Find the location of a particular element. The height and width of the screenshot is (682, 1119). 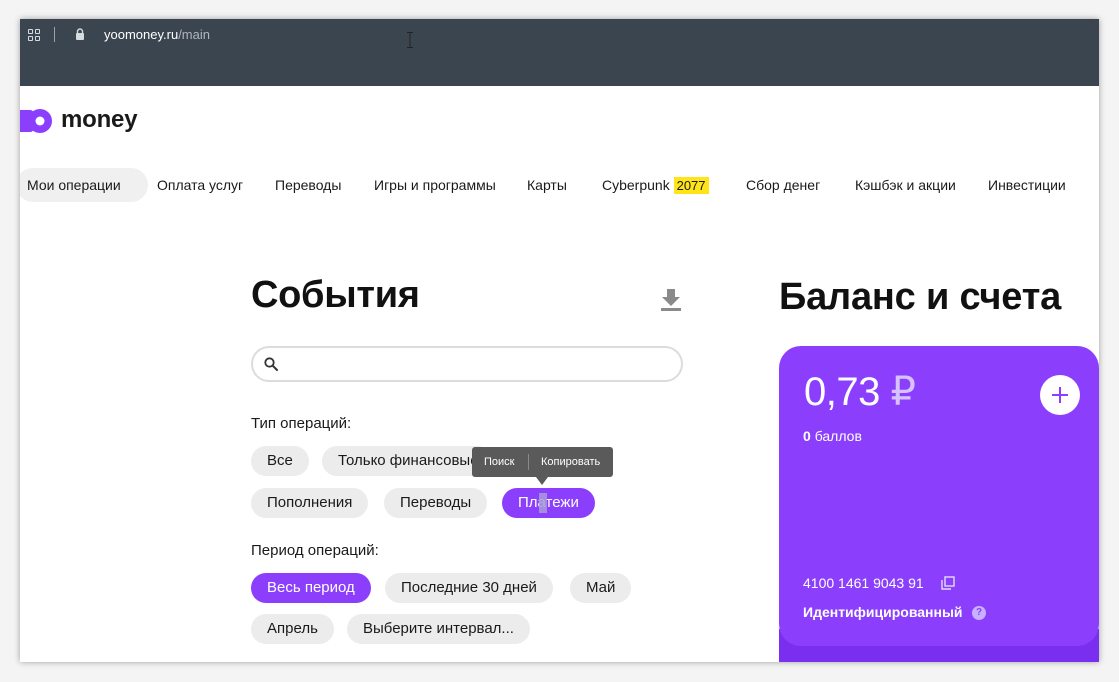

download-icon is located at coordinates (671, 299).